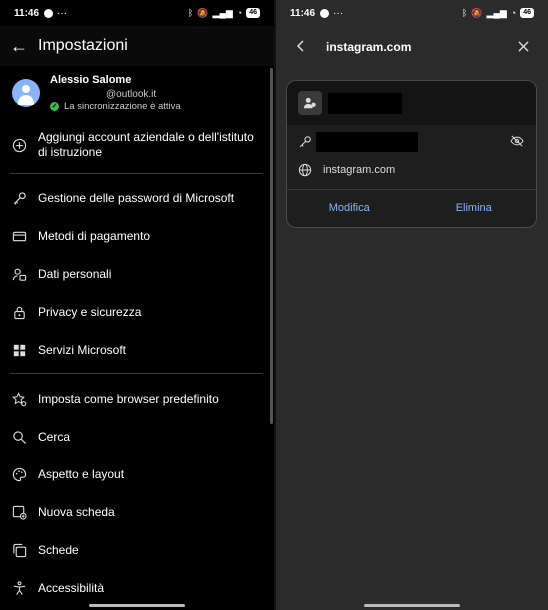 The height and width of the screenshot is (610, 548). What do you see at coordinates (349, 208) in the screenshot?
I see `edit-button: Modifica` at bounding box center [349, 208].